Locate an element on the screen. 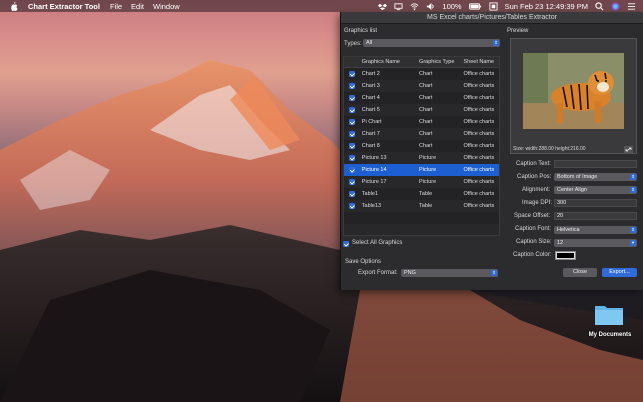 The width and height of the screenshot is (643, 402). table-row: Picture 13 Picture Office charts is located at coordinates (421, 158).